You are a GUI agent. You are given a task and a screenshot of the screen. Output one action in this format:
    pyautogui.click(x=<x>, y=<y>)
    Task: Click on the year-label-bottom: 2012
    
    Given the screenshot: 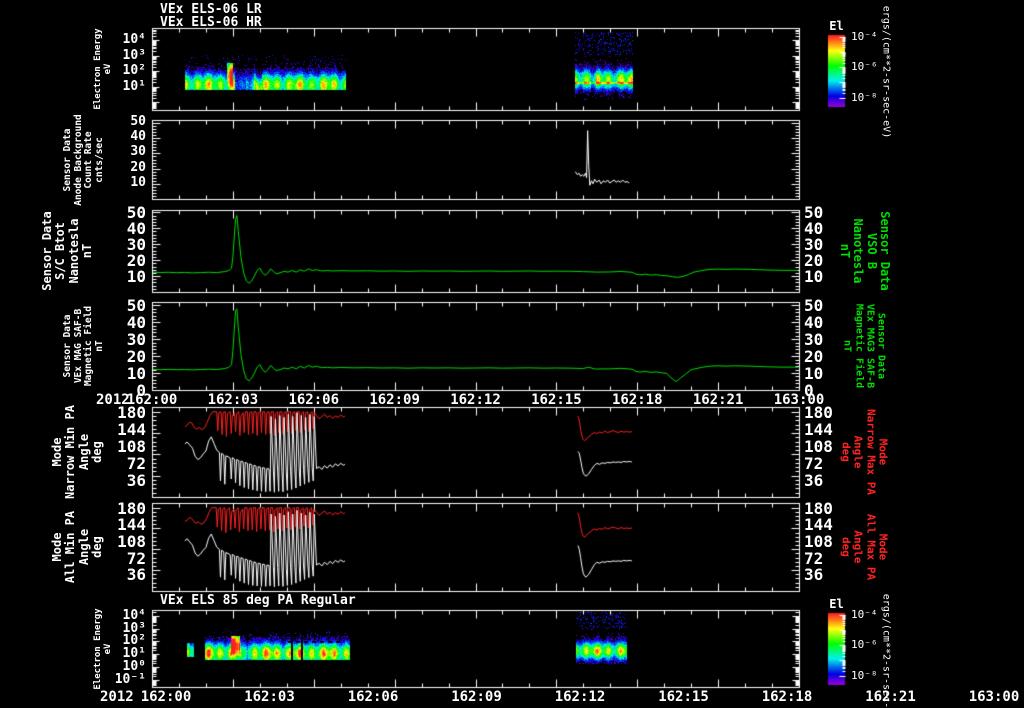 What is the action you would take?
    pyautogui.click(x=117, y=697)
    